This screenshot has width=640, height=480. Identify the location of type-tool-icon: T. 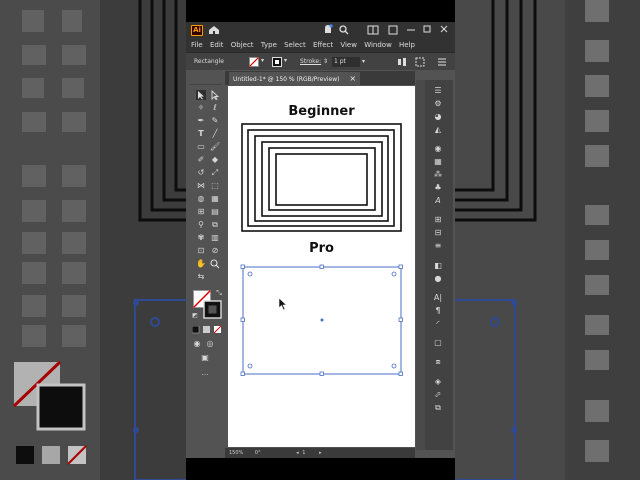
(201, 134).